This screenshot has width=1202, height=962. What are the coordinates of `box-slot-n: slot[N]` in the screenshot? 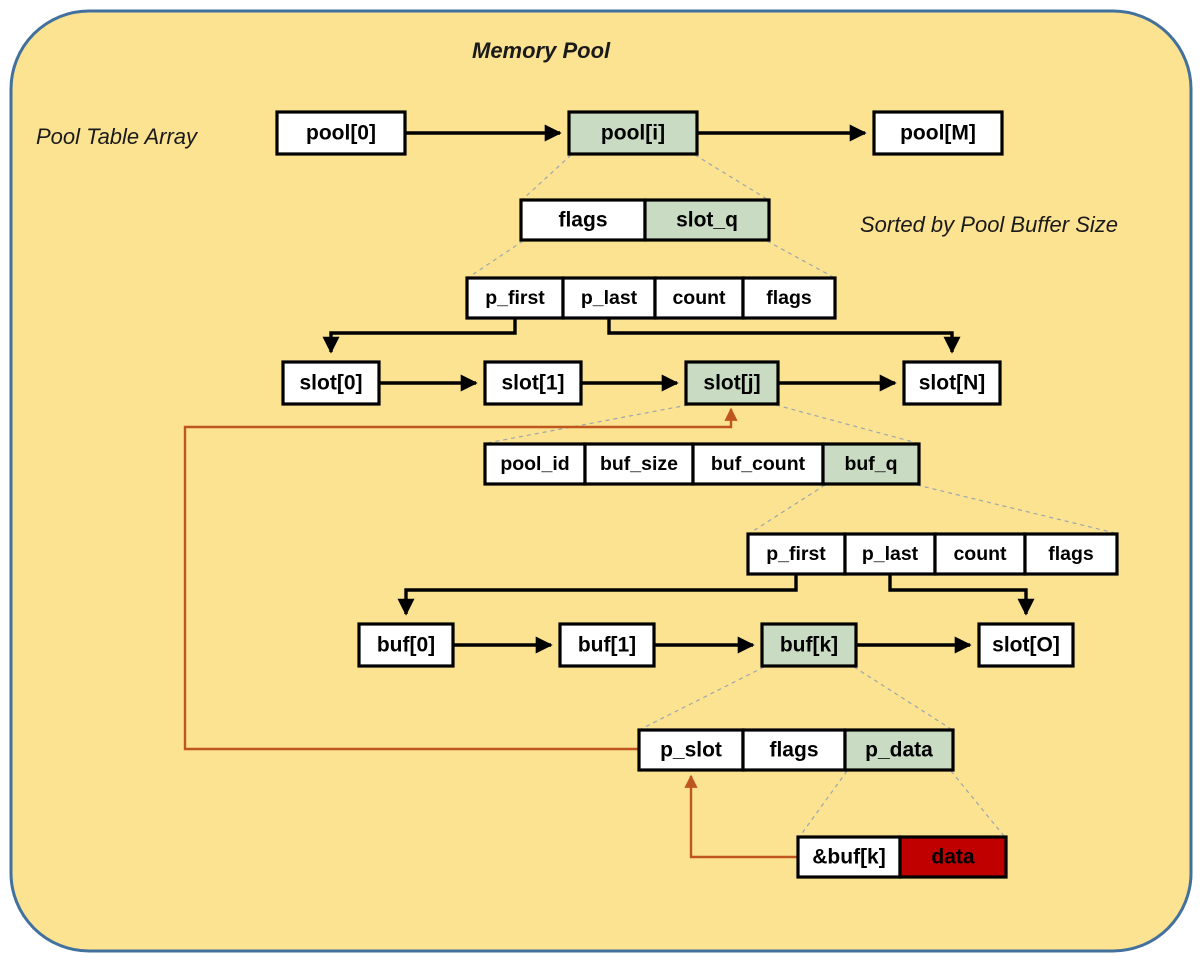 It's located at (952, 383).